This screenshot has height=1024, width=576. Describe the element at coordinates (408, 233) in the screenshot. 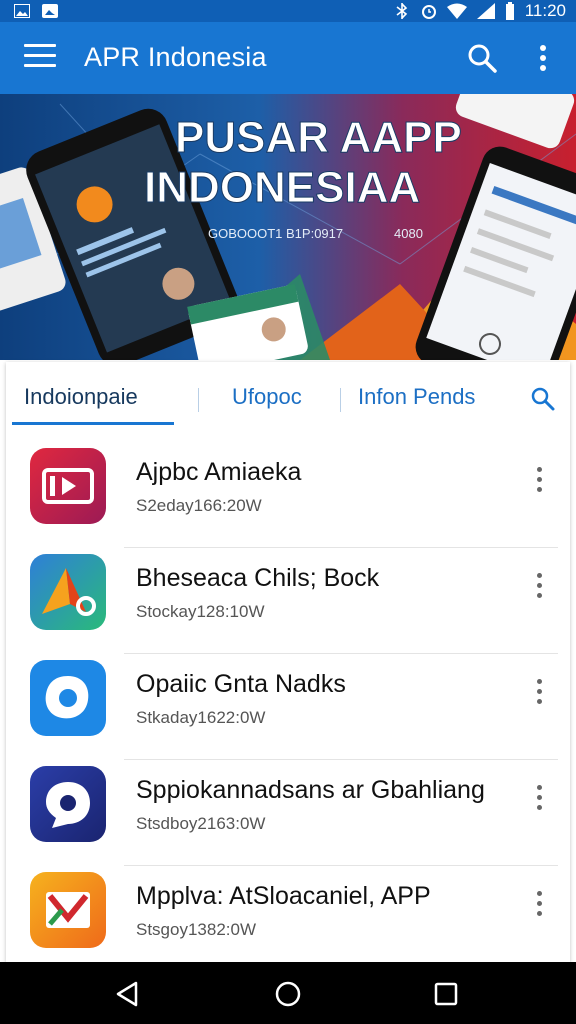

I see `banner-subtext-right: 4080` at that location.